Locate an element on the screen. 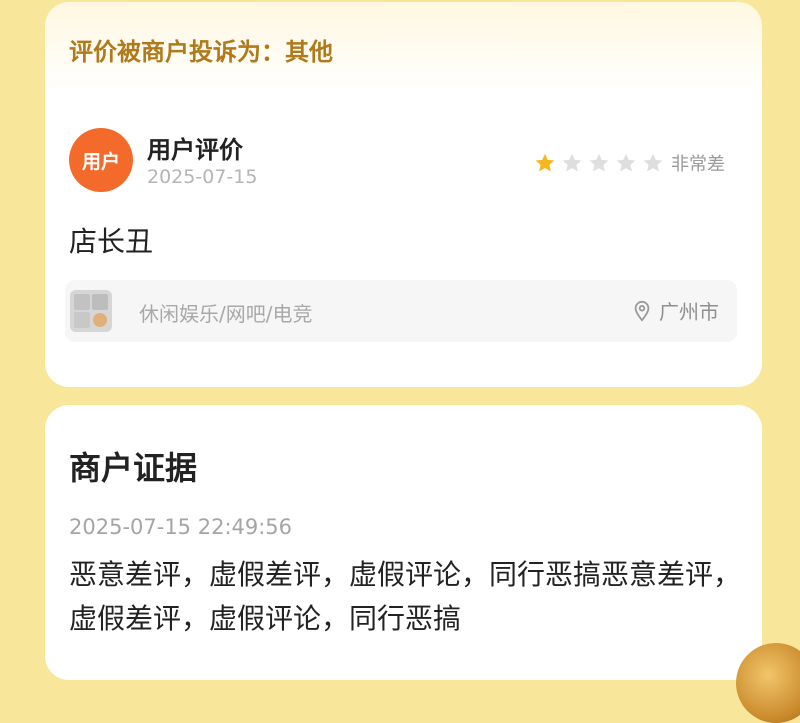 Image resolution: width=800 pixels, height=723 pixels. store-location: 广州市 is located at coordinates (675, 310).